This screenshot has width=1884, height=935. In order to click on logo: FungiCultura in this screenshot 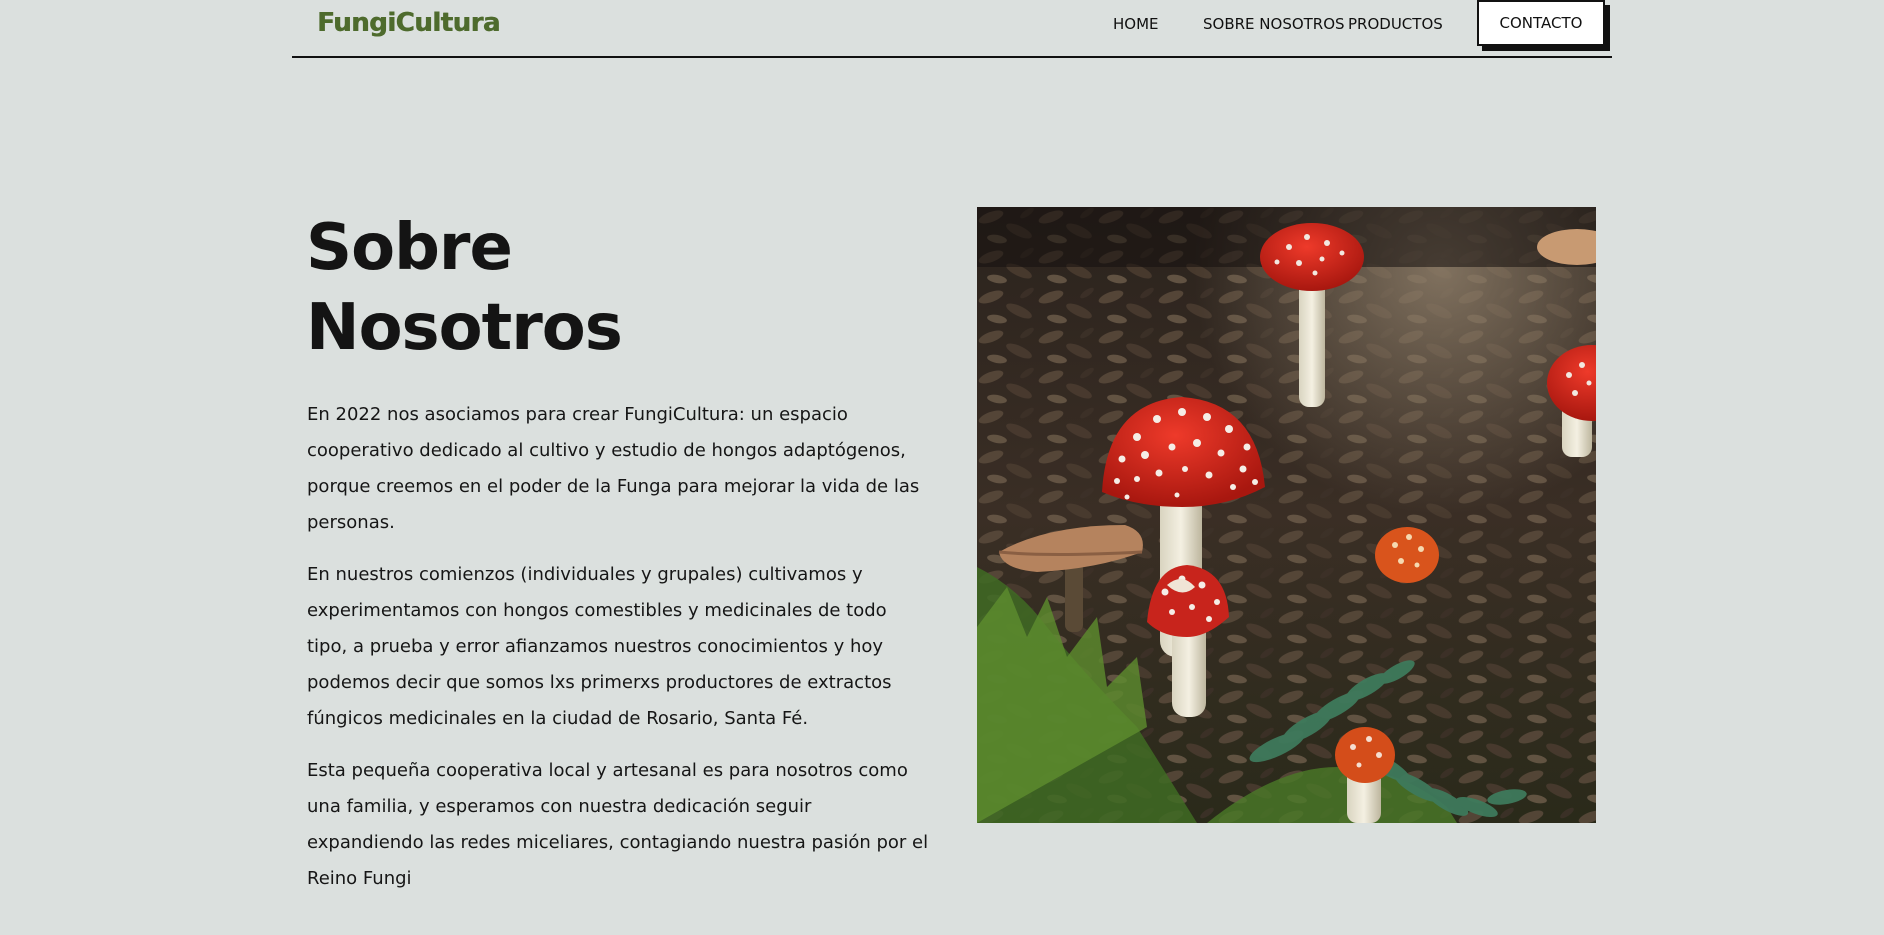, I will do `click(408, 23)`.